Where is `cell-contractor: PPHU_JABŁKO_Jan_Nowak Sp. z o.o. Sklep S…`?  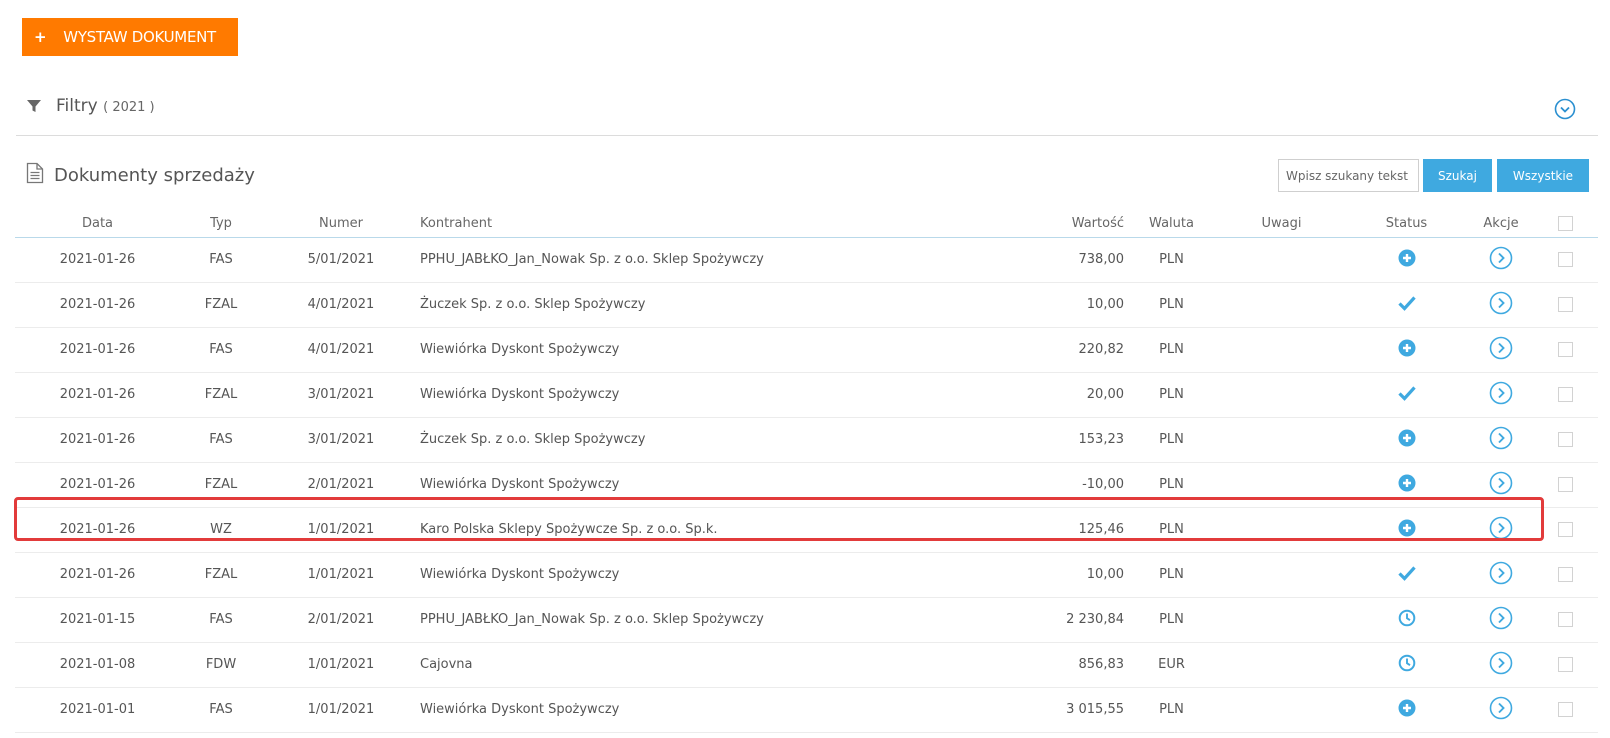
cell-contractor: PPHU_JABŁKO_Jan_Nowak Sp. z o.o. Sklep S… is located at coordinates (693, 260).